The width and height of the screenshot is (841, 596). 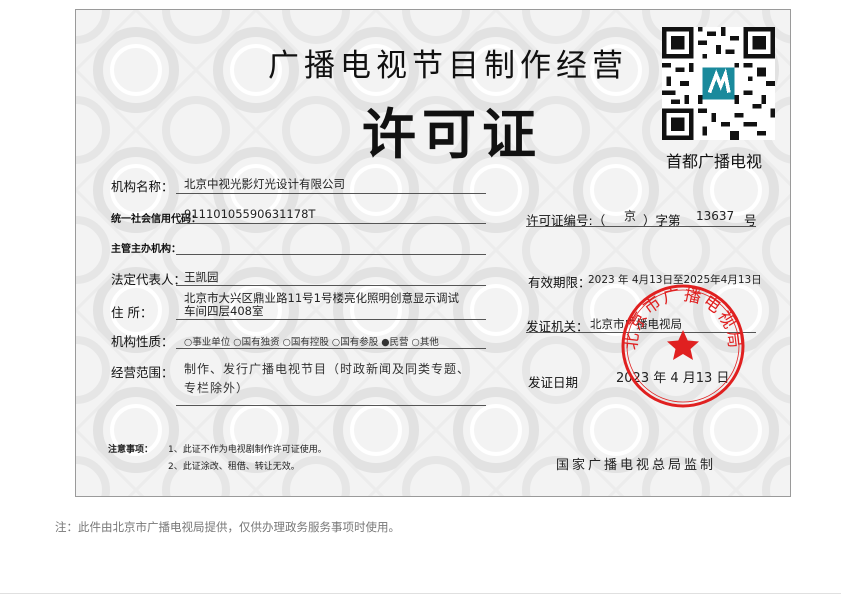 What do you see at coordinates (553, 382) in the screenshot?
I see `issue-date-label: 发证日期` at bounding box center [553, 382].